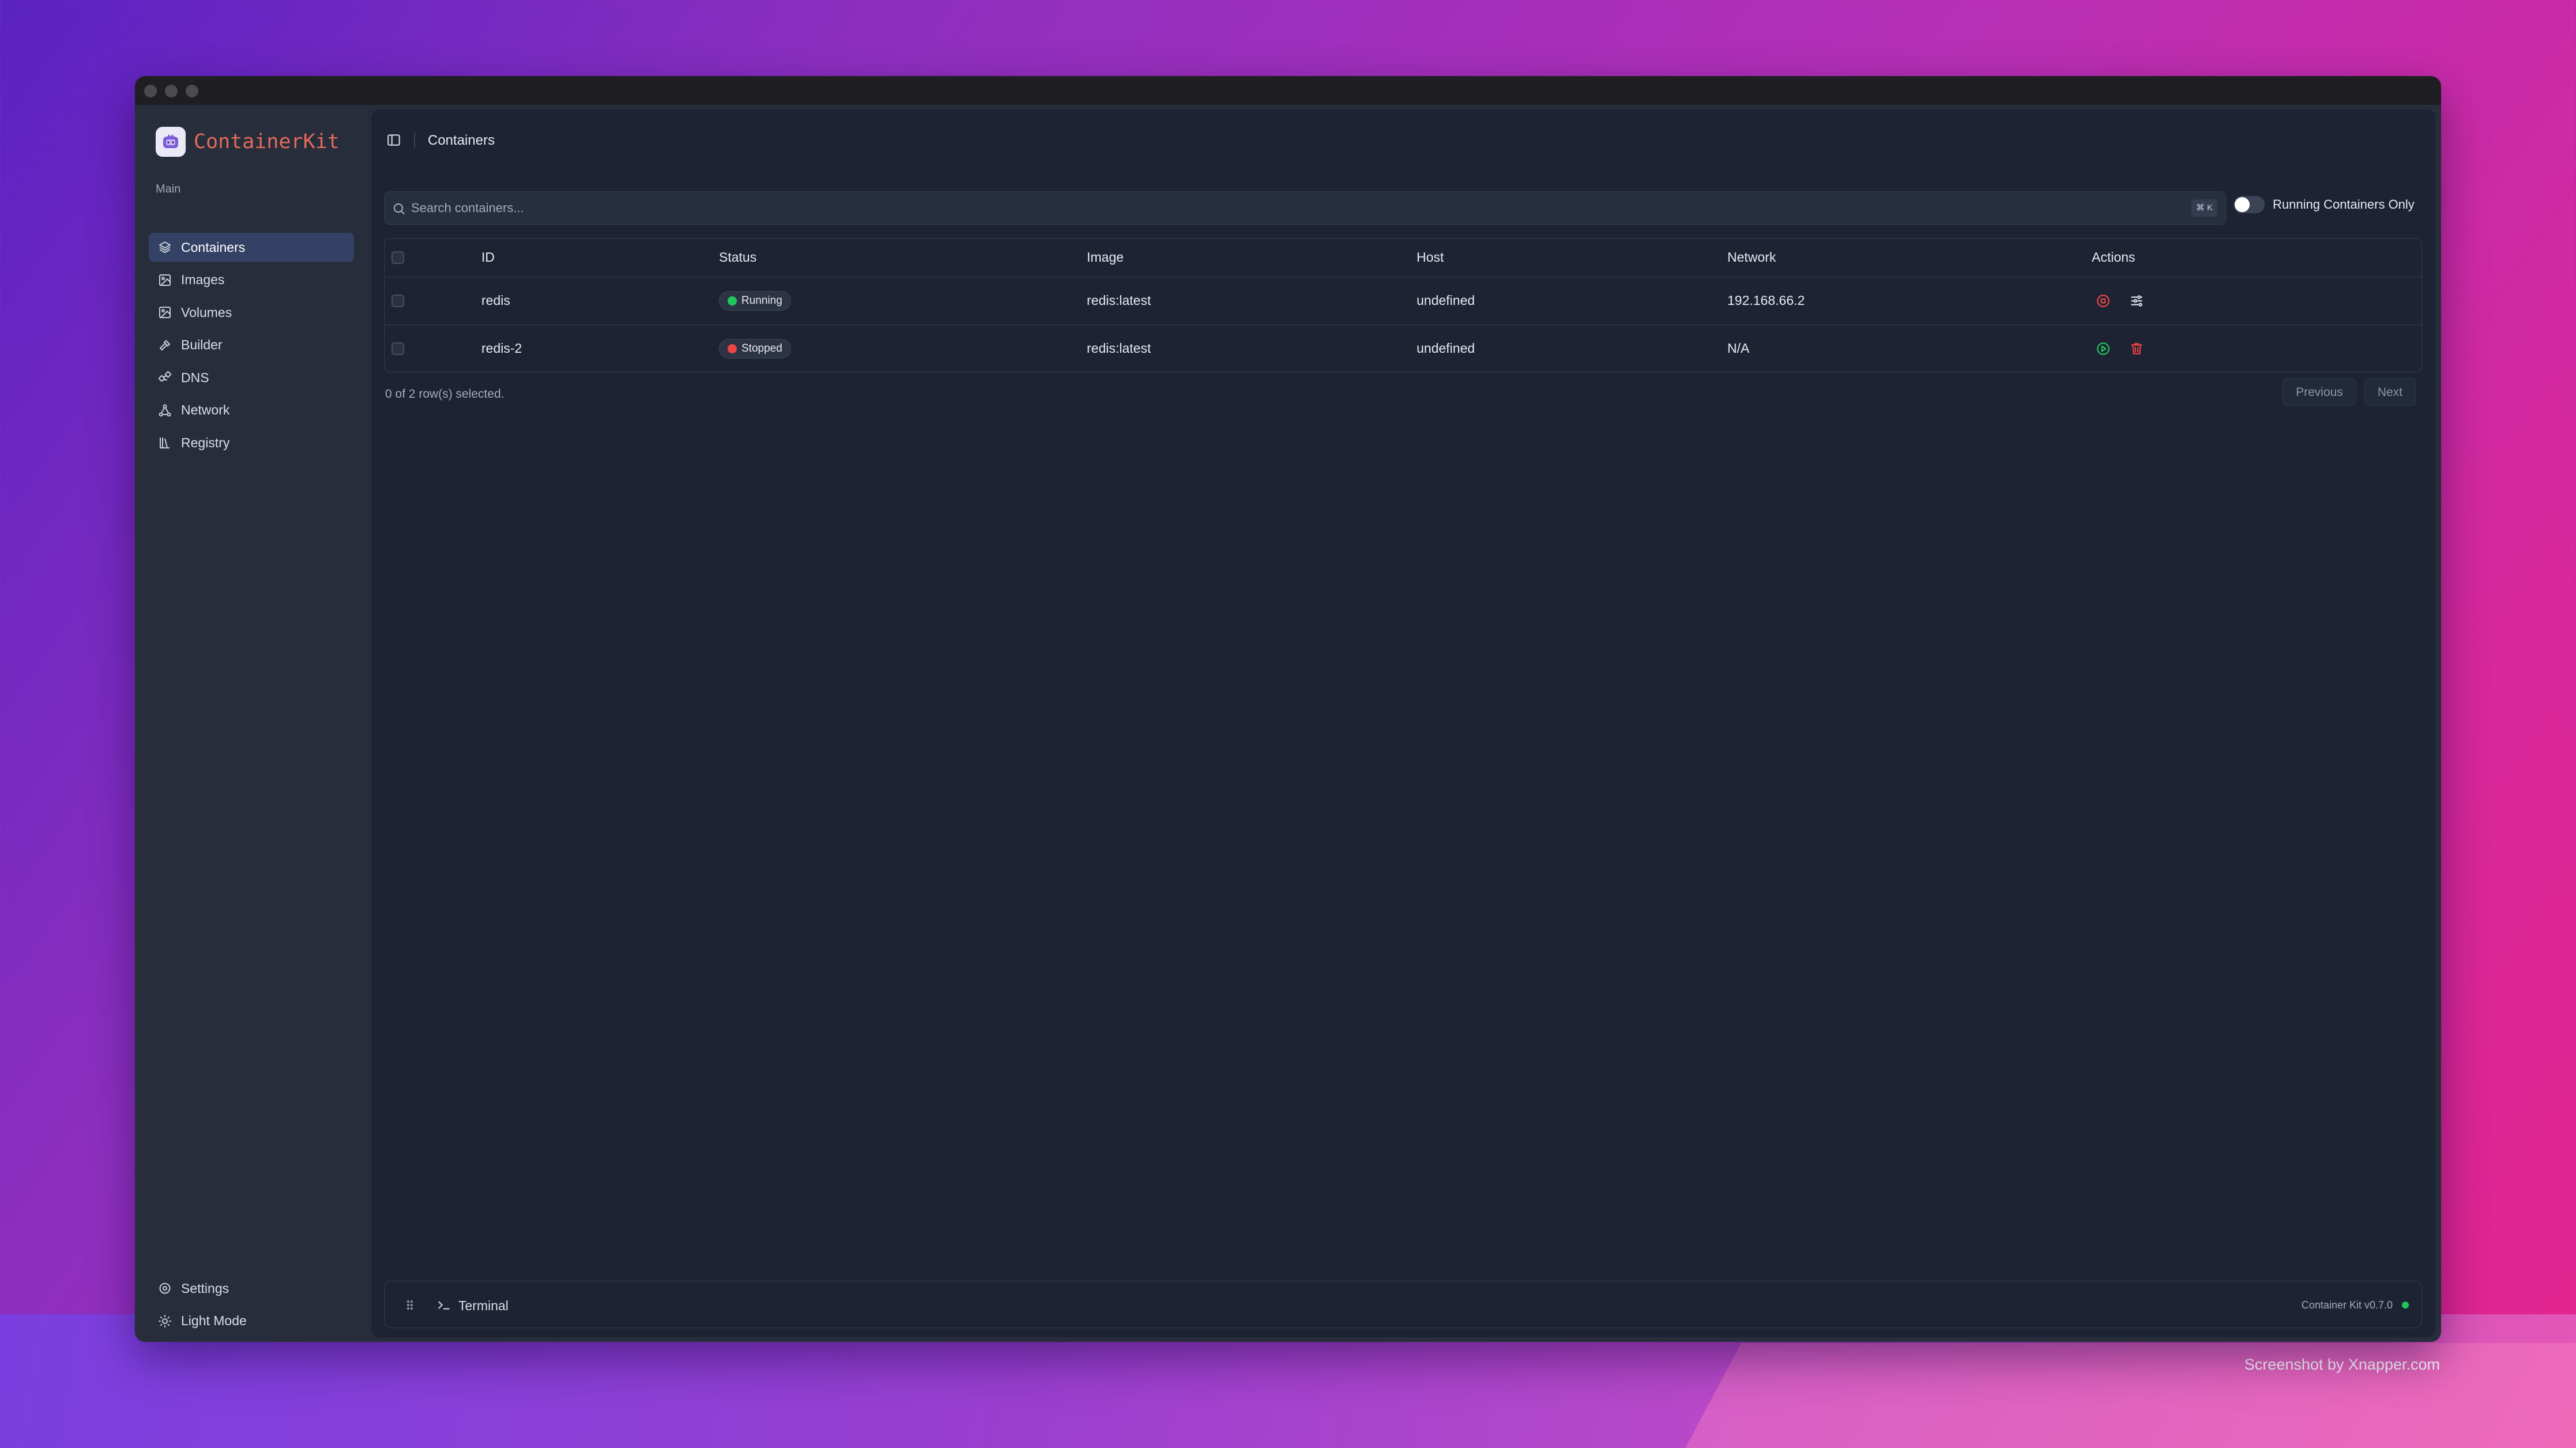 The image size is (2576, 1448). I want to click on workflow-icon, so click(165, 377).